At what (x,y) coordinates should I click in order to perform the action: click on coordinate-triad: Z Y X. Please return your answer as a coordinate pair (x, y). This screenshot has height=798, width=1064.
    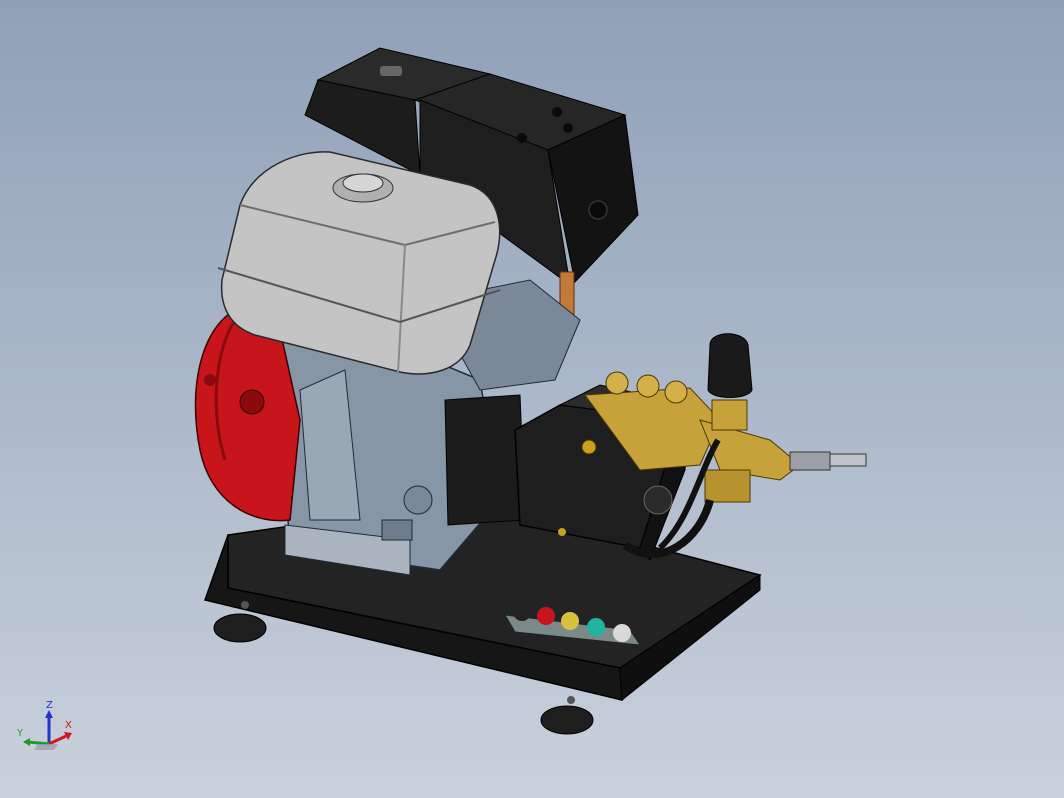
    Looking at the image, I should click on (49, 730).